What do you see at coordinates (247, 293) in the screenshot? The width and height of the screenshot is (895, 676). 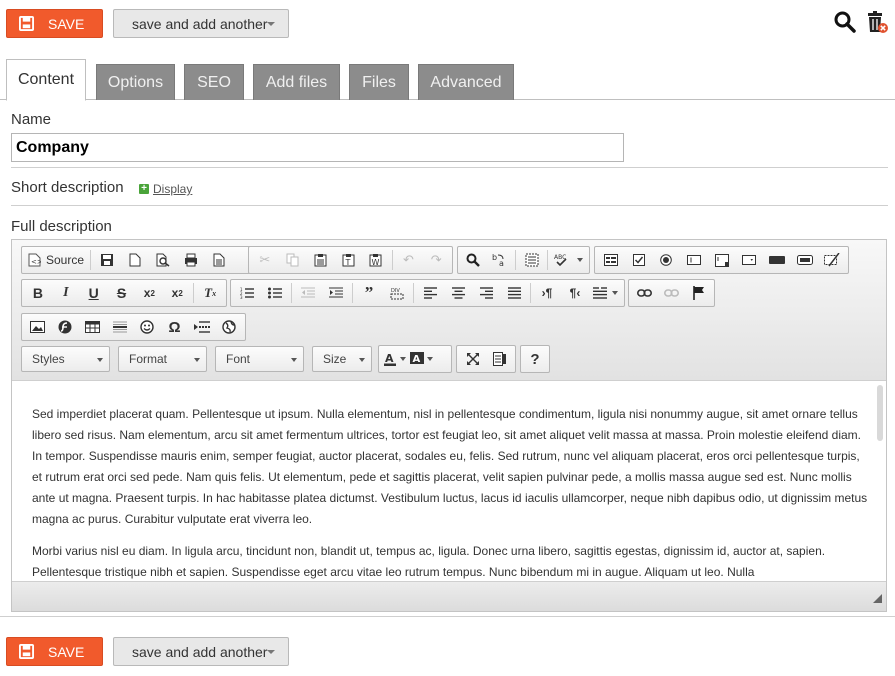 I see `numbered-list-icon: 123` at bounding box center [247, 293].